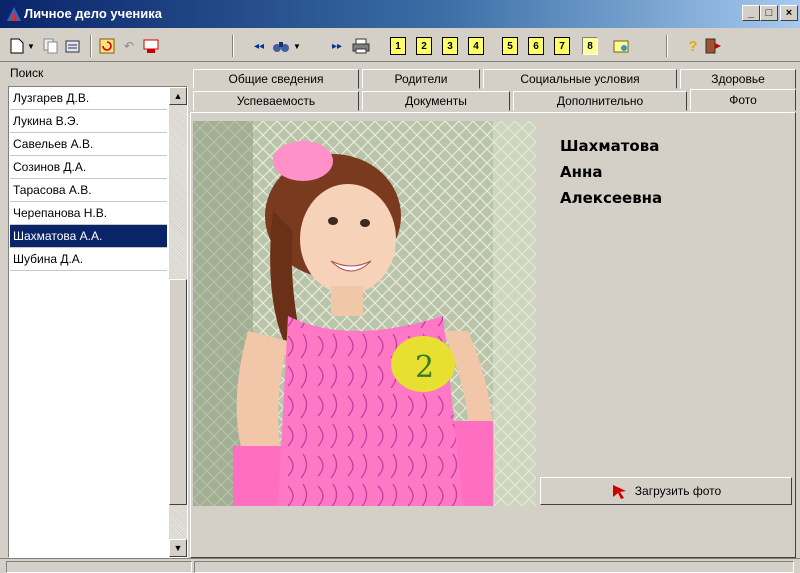 Image resolution: width=800 pixels, height=573 pixels. Describe the element at coordinates (337, 46) in the screenshot. I see `next-icon: ▸▸` at that location.